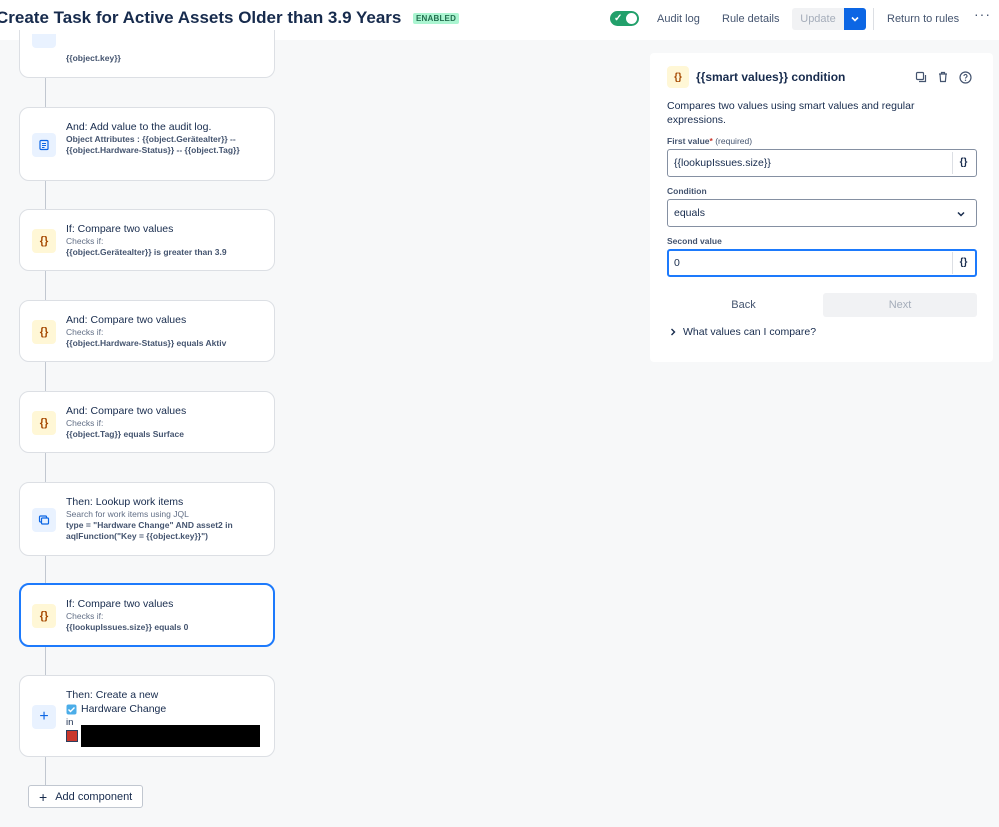 The height and width of the screenshot is (827, 999). I want to click on component-detail: {{lookupIssues.size}} equals 0, so click(127, 627).